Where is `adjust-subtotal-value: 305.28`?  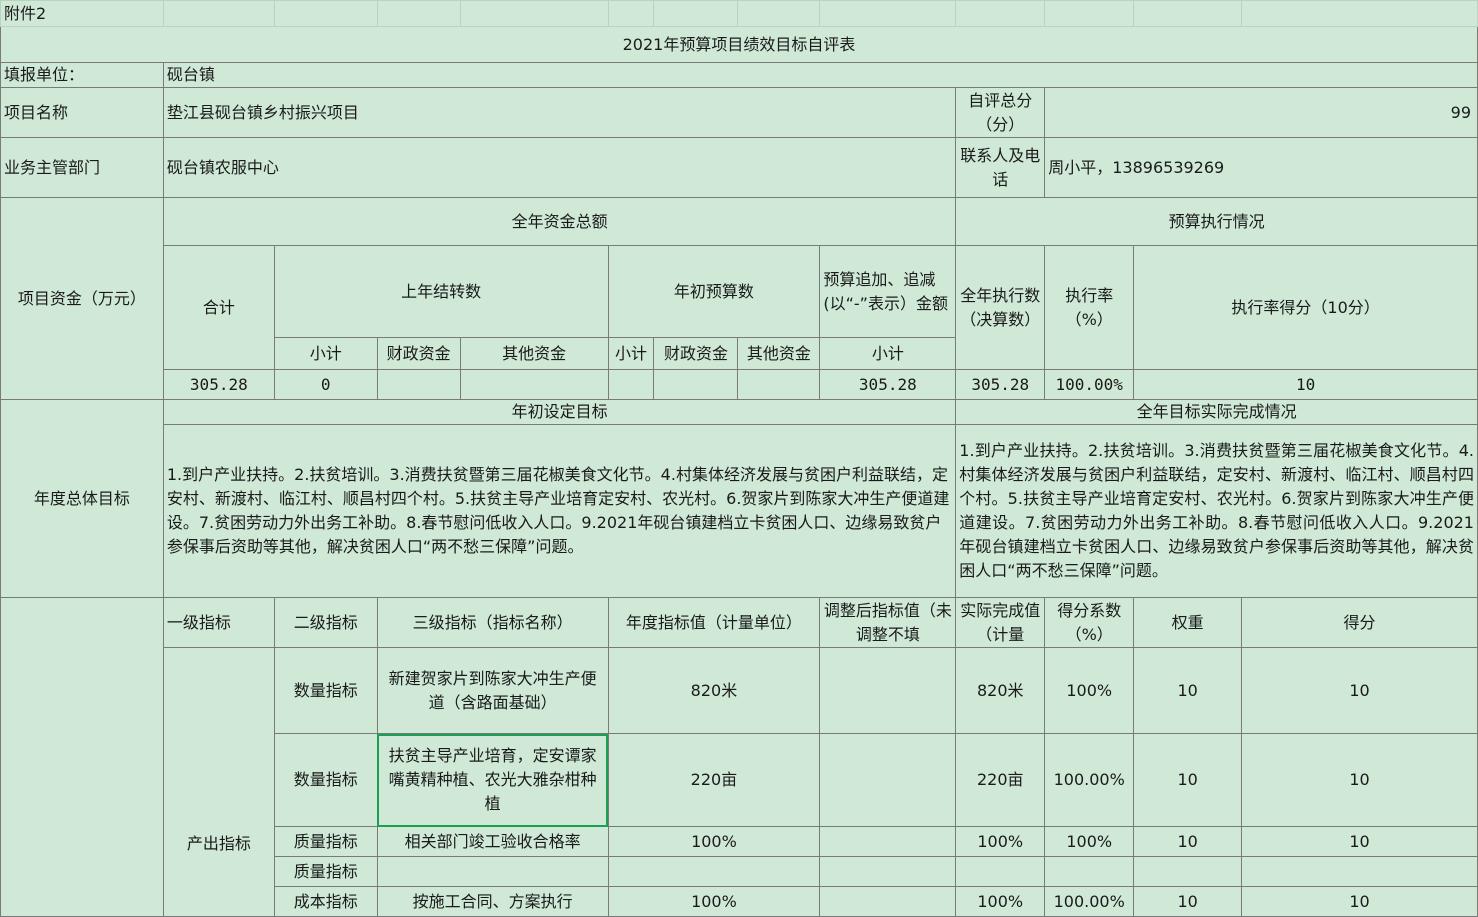
adjust-subtotal-value: 305.28 is located at coordinates (888, 384).